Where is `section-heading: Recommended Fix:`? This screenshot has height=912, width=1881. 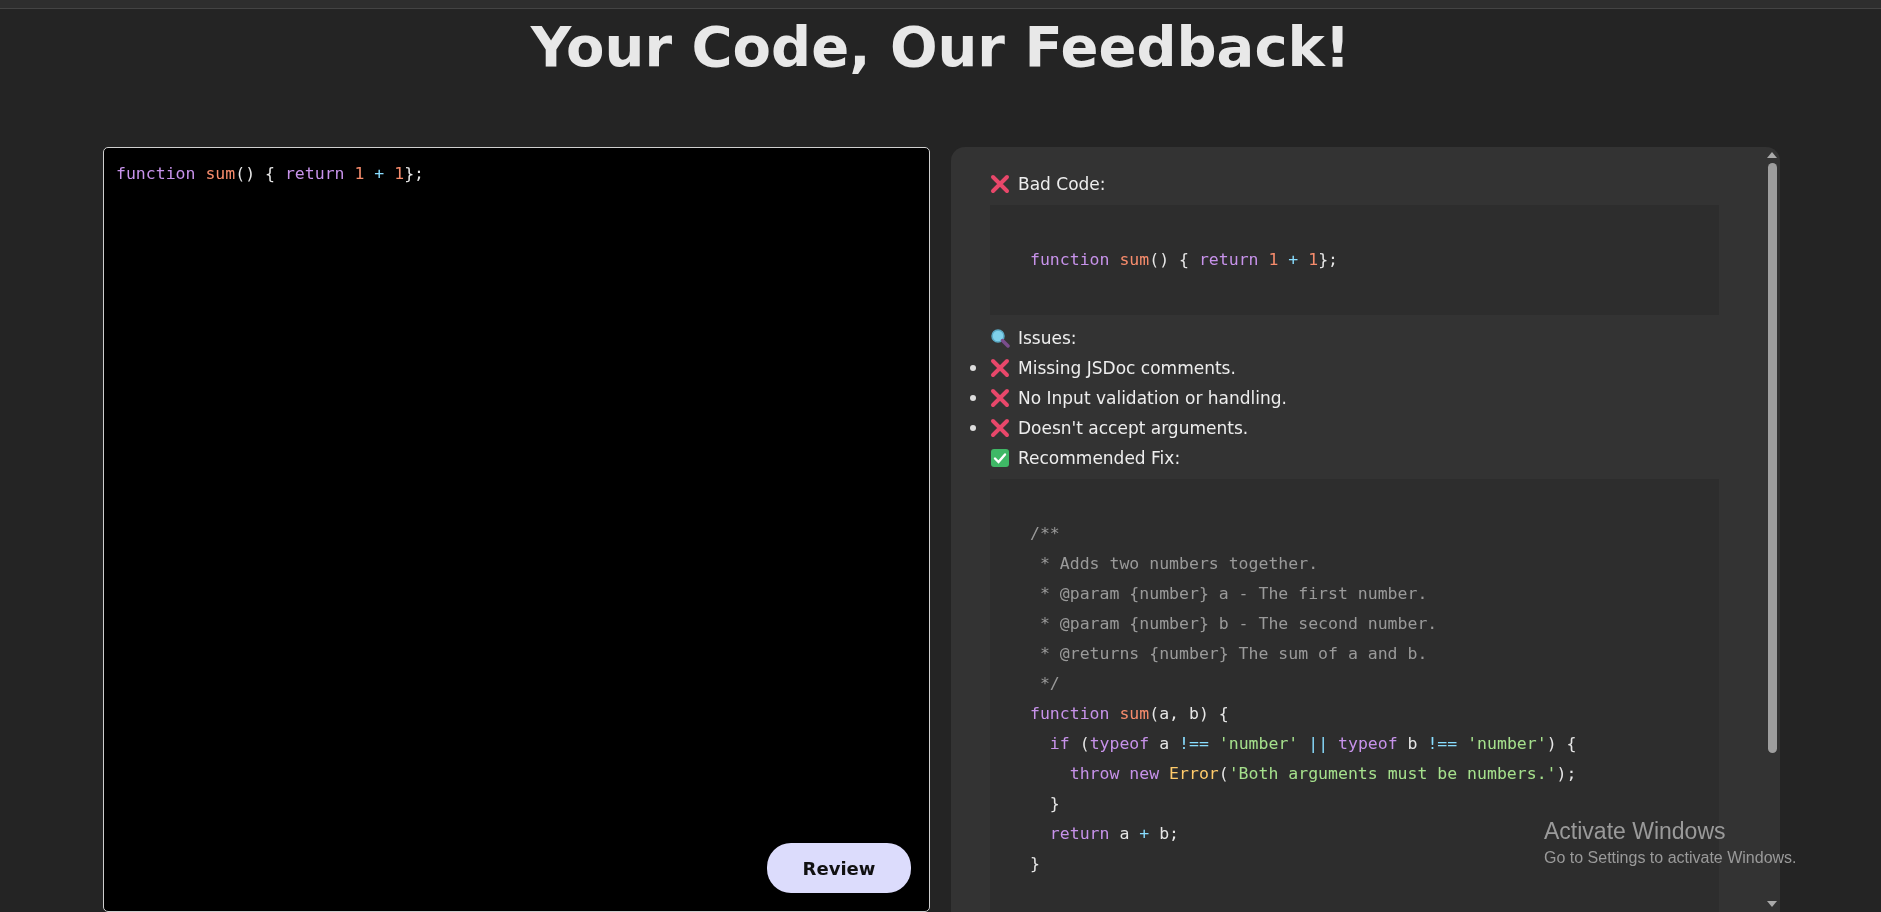
section-heading: Recommended Fix: is located at coordinates (1099, 458).